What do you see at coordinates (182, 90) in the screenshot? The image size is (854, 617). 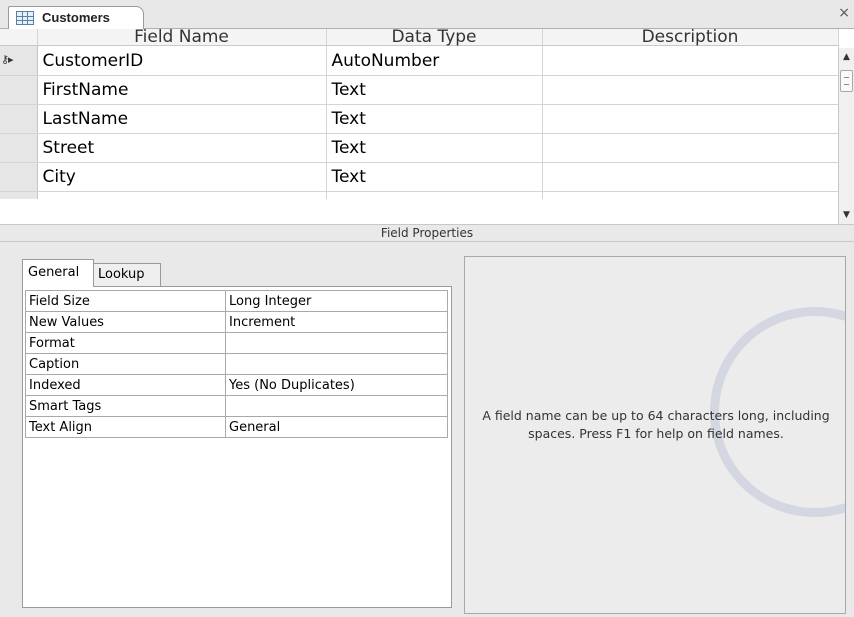 I see `field-name-cell: FirstName` at bounding box center [182, 90].